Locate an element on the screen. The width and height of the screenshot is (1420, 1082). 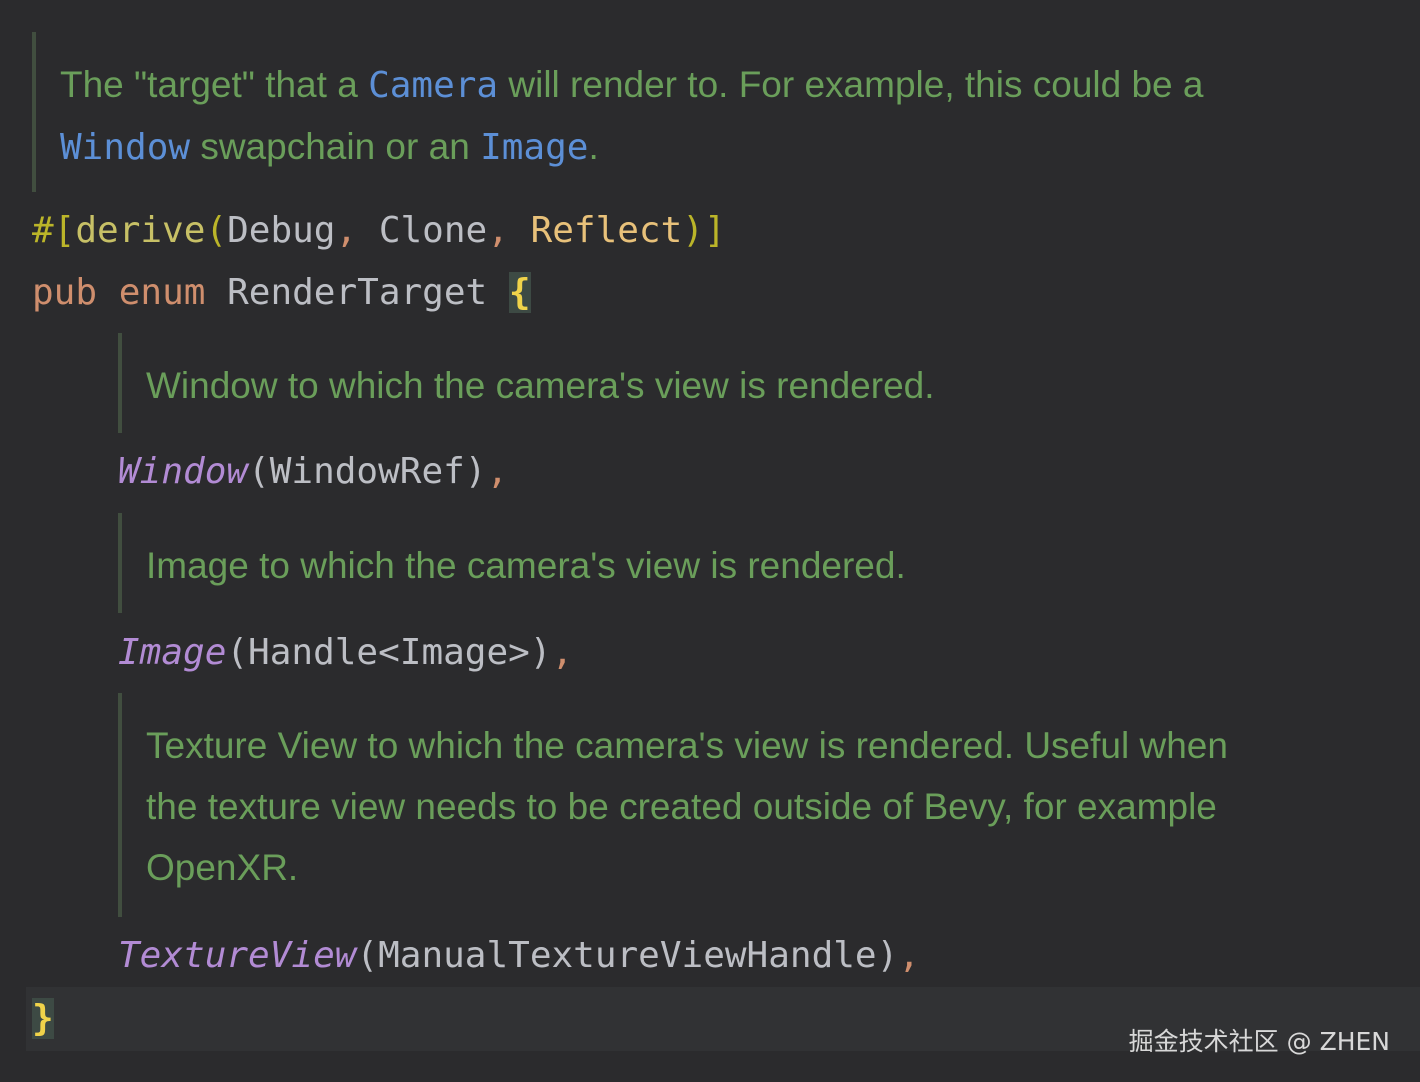
doc-link-image: Image is located at coordinates (534, 147).